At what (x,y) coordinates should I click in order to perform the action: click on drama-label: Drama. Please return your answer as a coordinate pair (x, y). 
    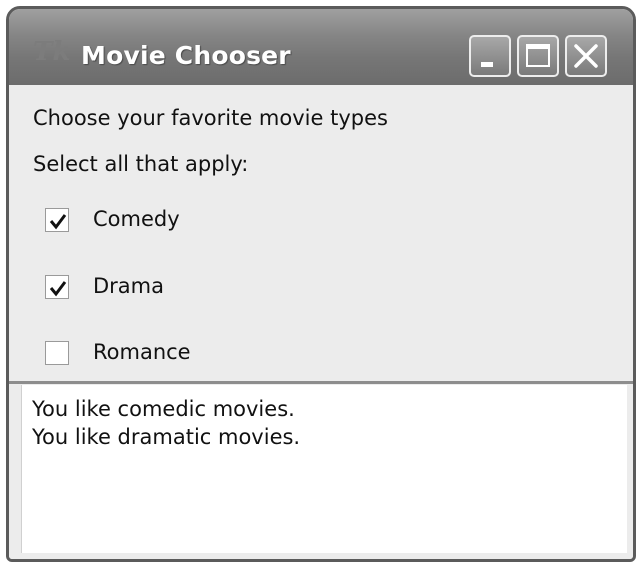
    Looking at the image, I should click on (128, 286).